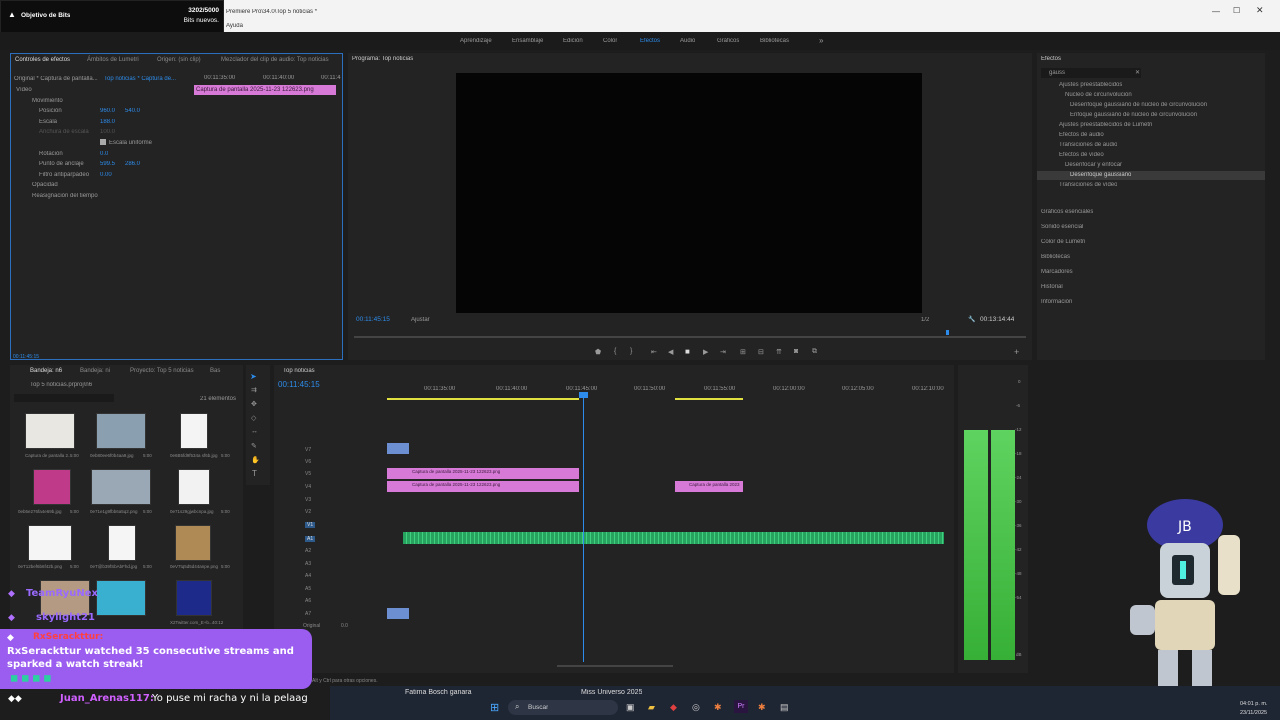  I want to click on track-a1: A1, so click(310, 539).